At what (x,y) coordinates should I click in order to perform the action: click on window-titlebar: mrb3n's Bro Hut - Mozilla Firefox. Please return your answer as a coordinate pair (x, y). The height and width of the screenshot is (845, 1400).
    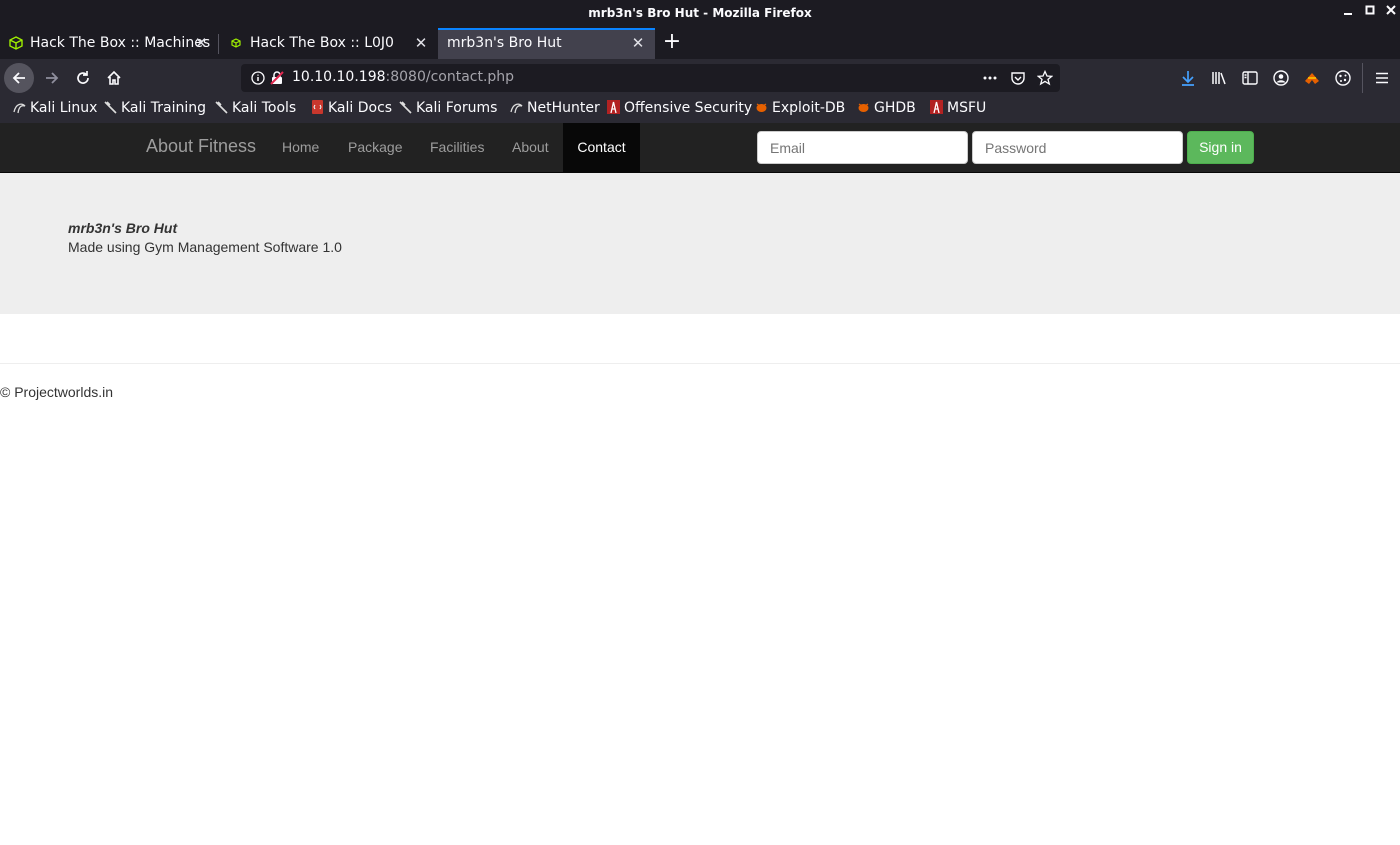
    Looking at the image, I should click on (700, 14).